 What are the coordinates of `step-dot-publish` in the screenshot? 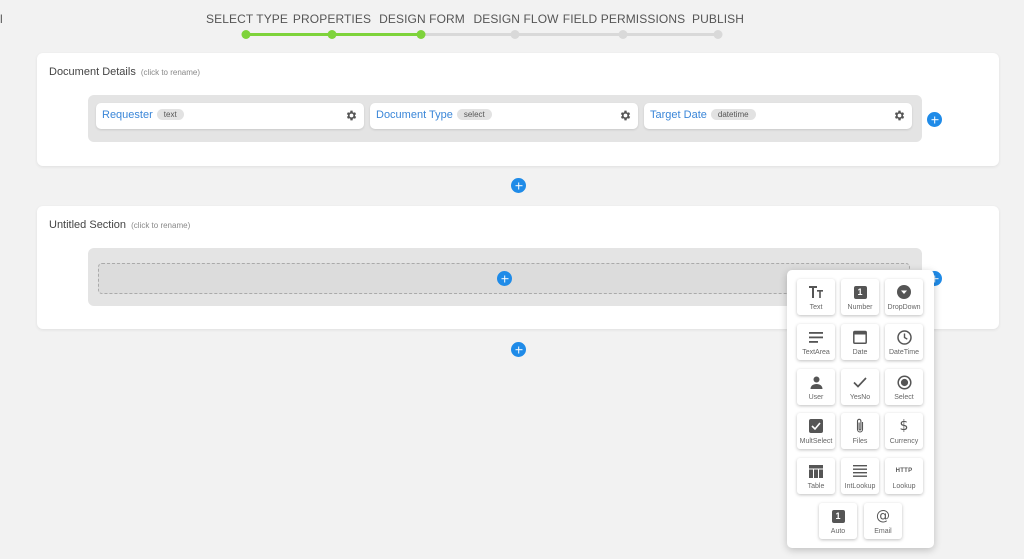 It's located at (718, 34).